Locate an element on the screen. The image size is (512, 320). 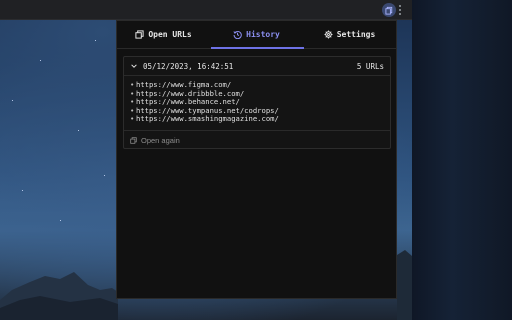
tab-settings: Settings is located at coordinates (349, 34).